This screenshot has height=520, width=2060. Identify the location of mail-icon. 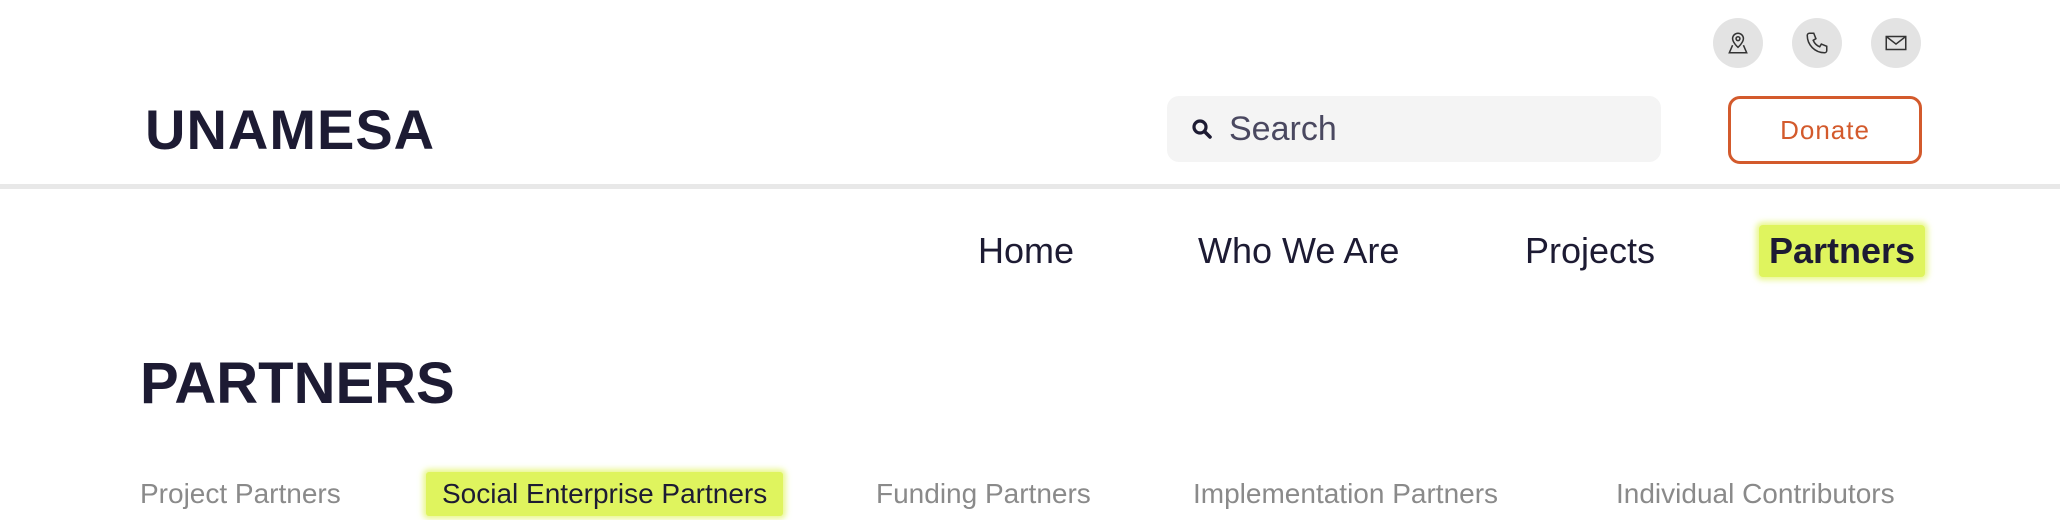
(1896, 43).